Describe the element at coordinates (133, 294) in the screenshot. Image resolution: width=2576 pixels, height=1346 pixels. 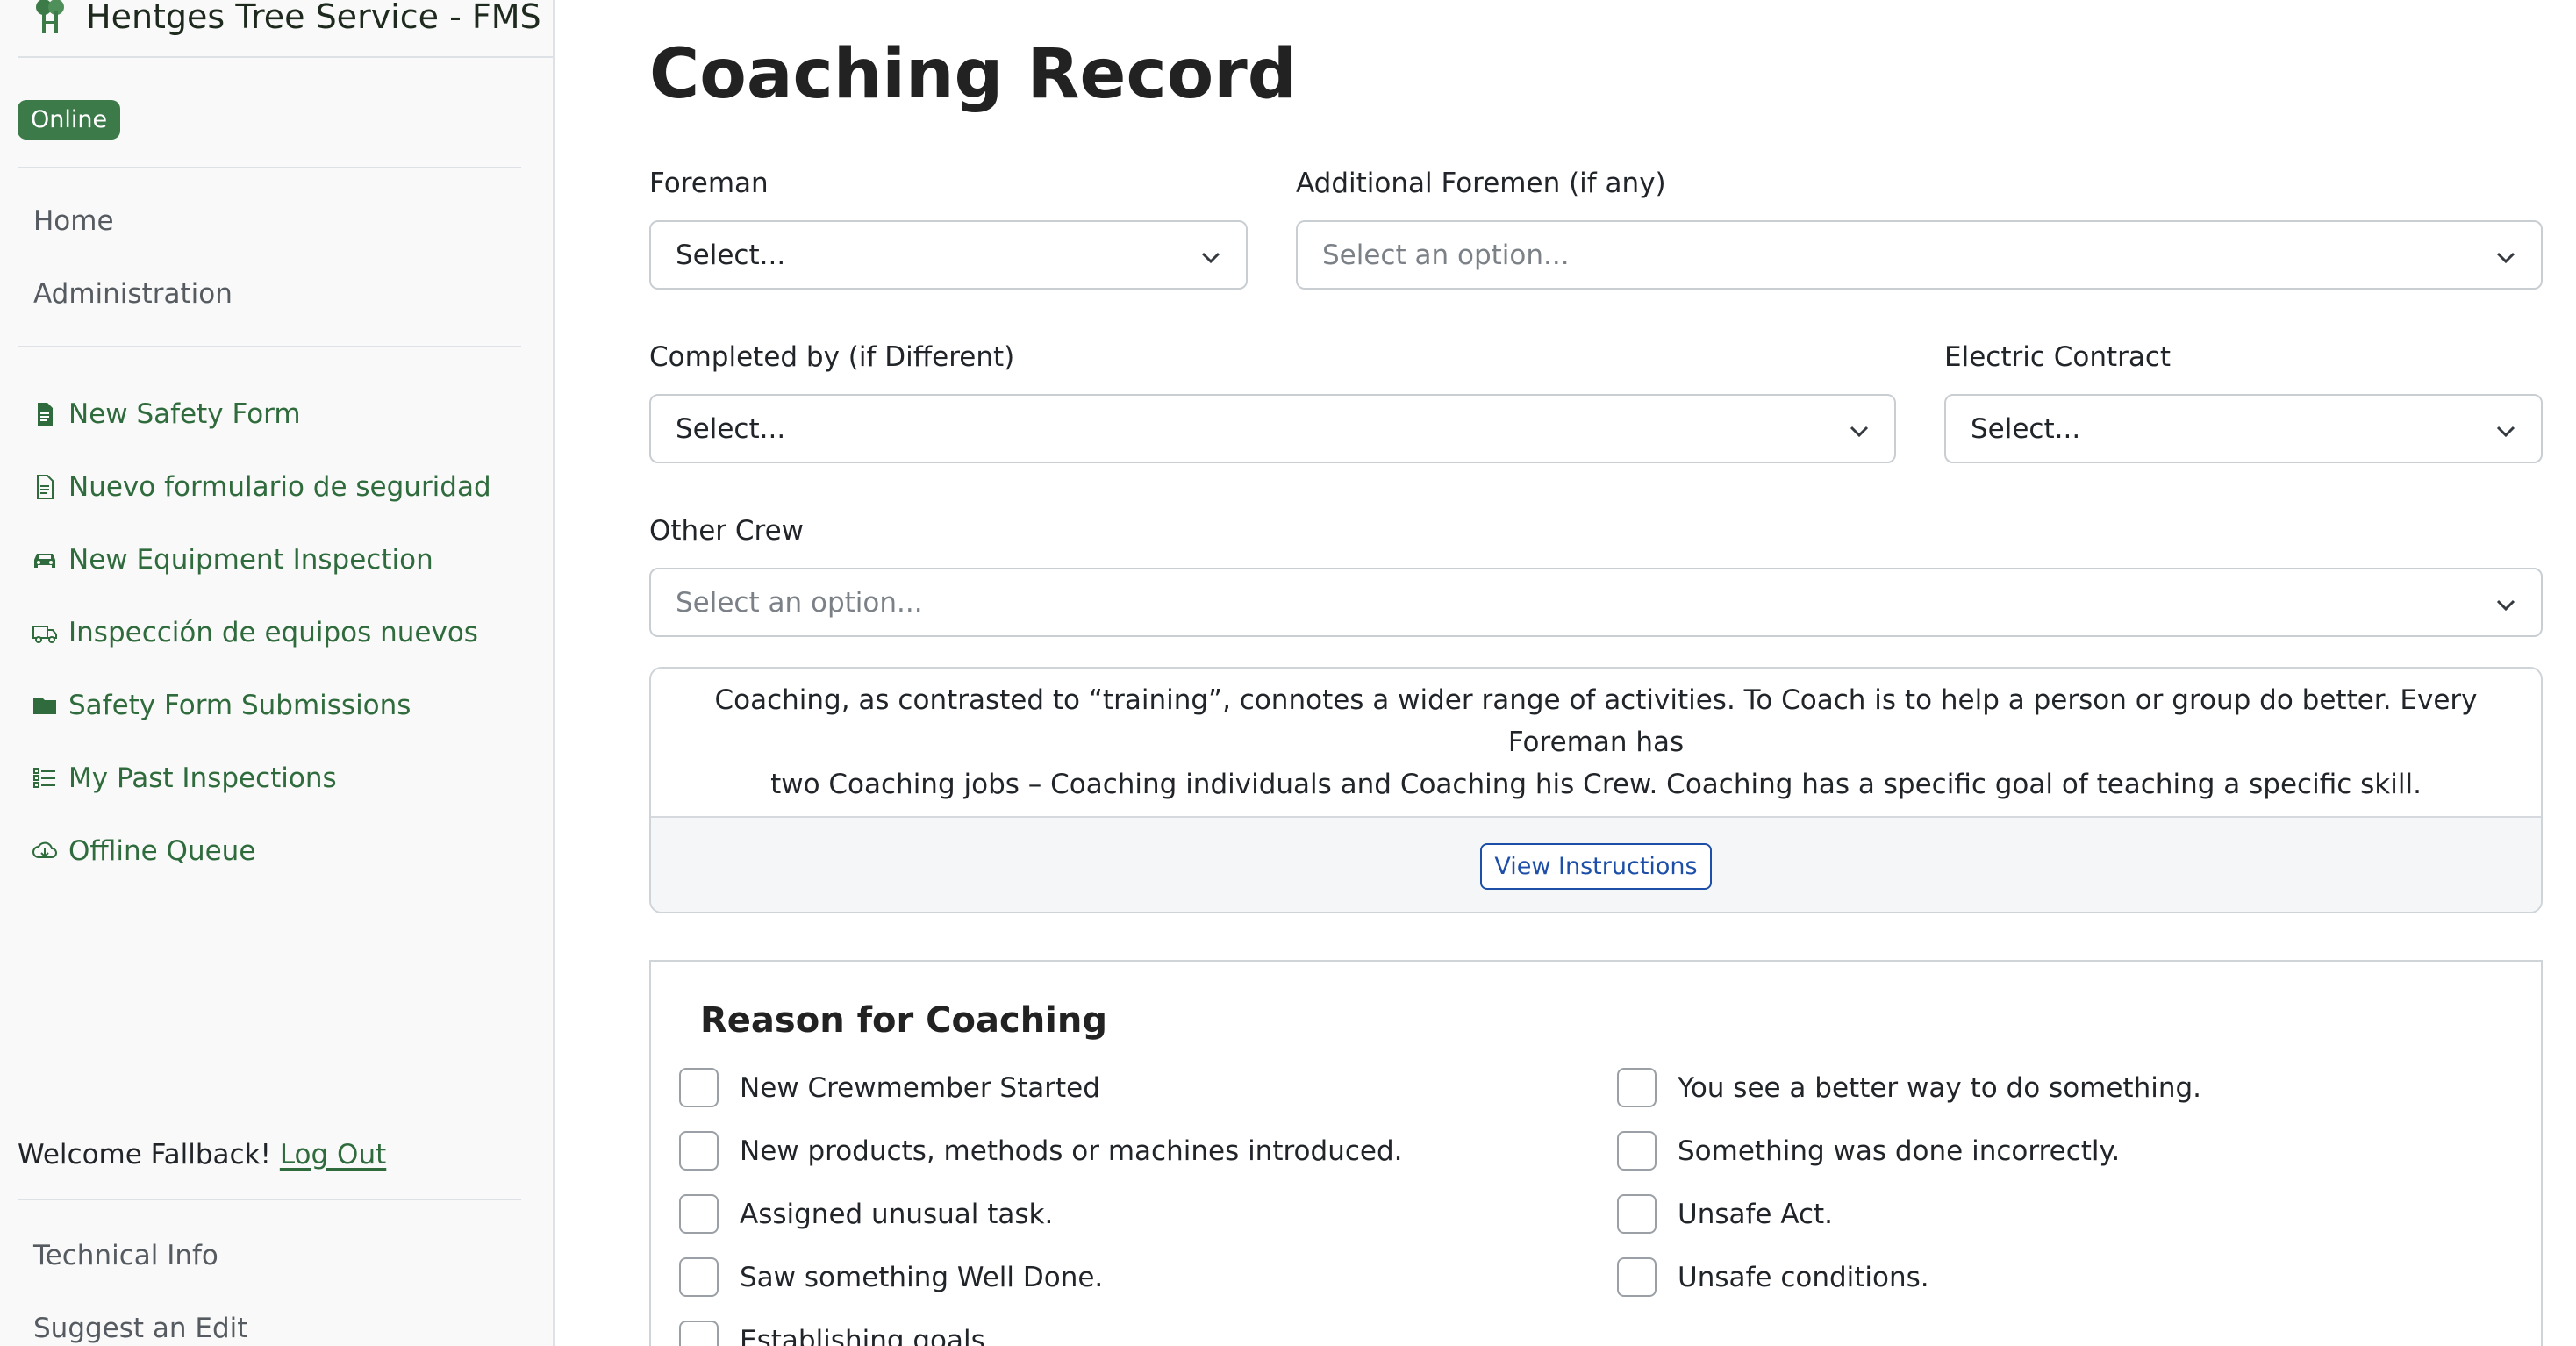
I see `sidebar-item-administration: Administration` at that location.